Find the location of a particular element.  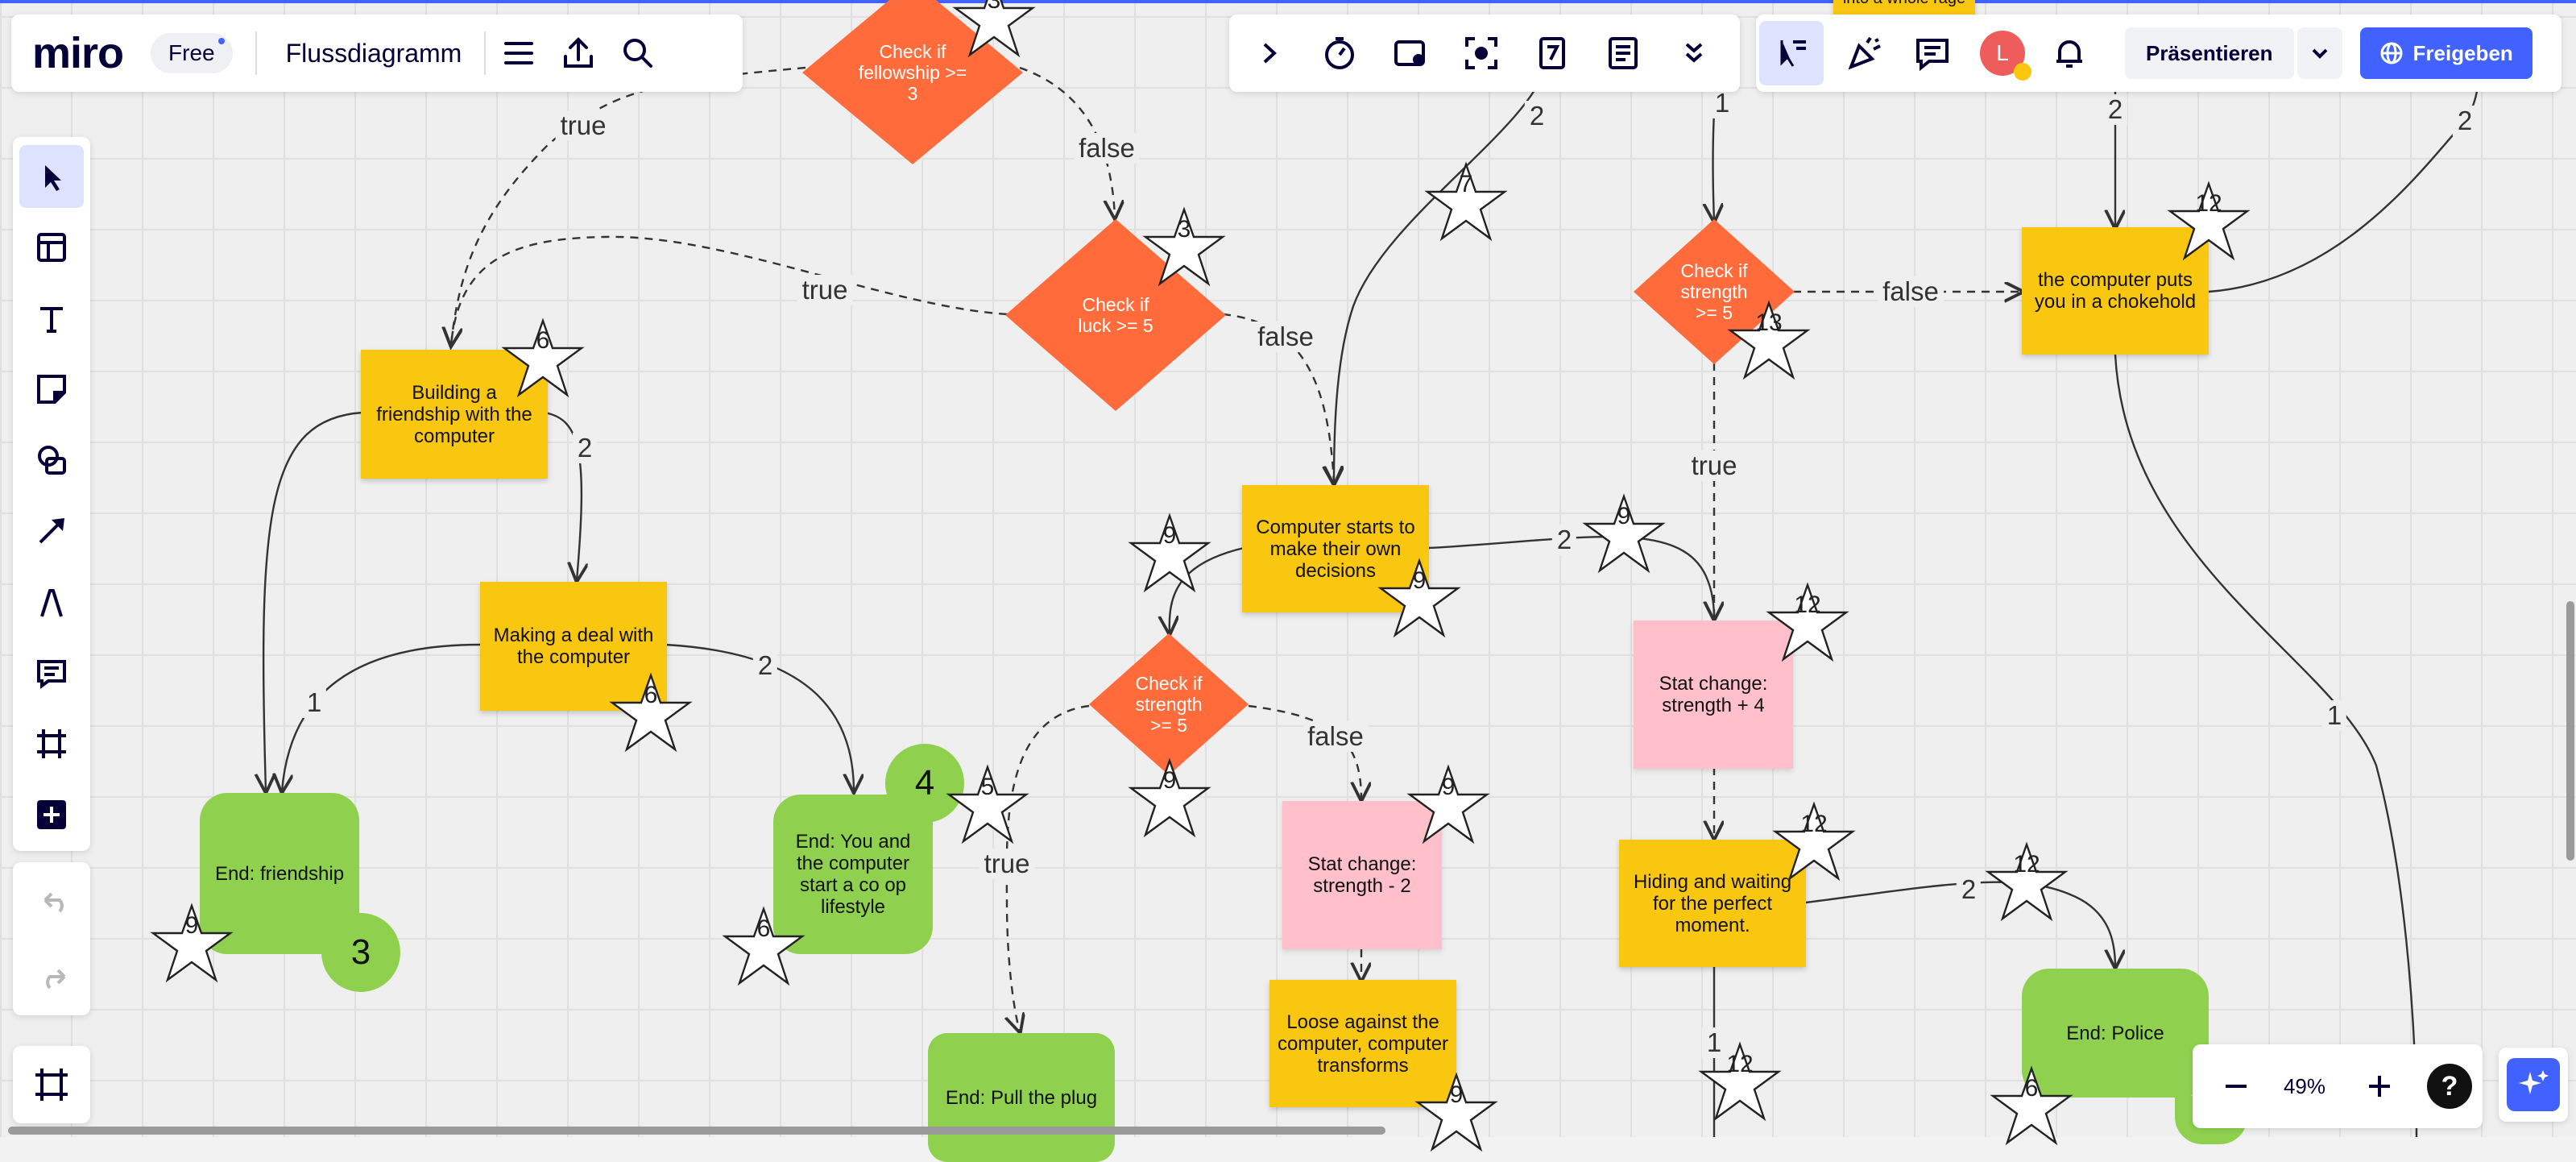

draw-icon is located at coordinates (51, 602).